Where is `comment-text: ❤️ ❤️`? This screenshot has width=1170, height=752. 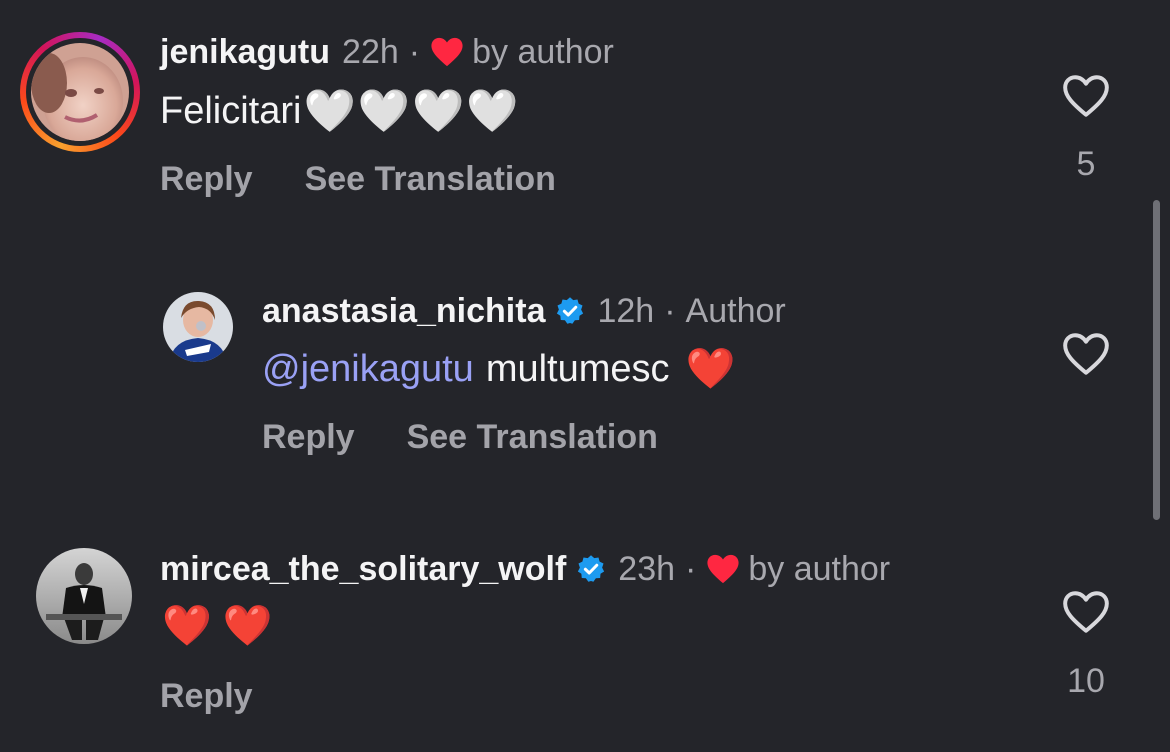
comment-text: ❤️ ❤️ is located at coordinates (216, 626).